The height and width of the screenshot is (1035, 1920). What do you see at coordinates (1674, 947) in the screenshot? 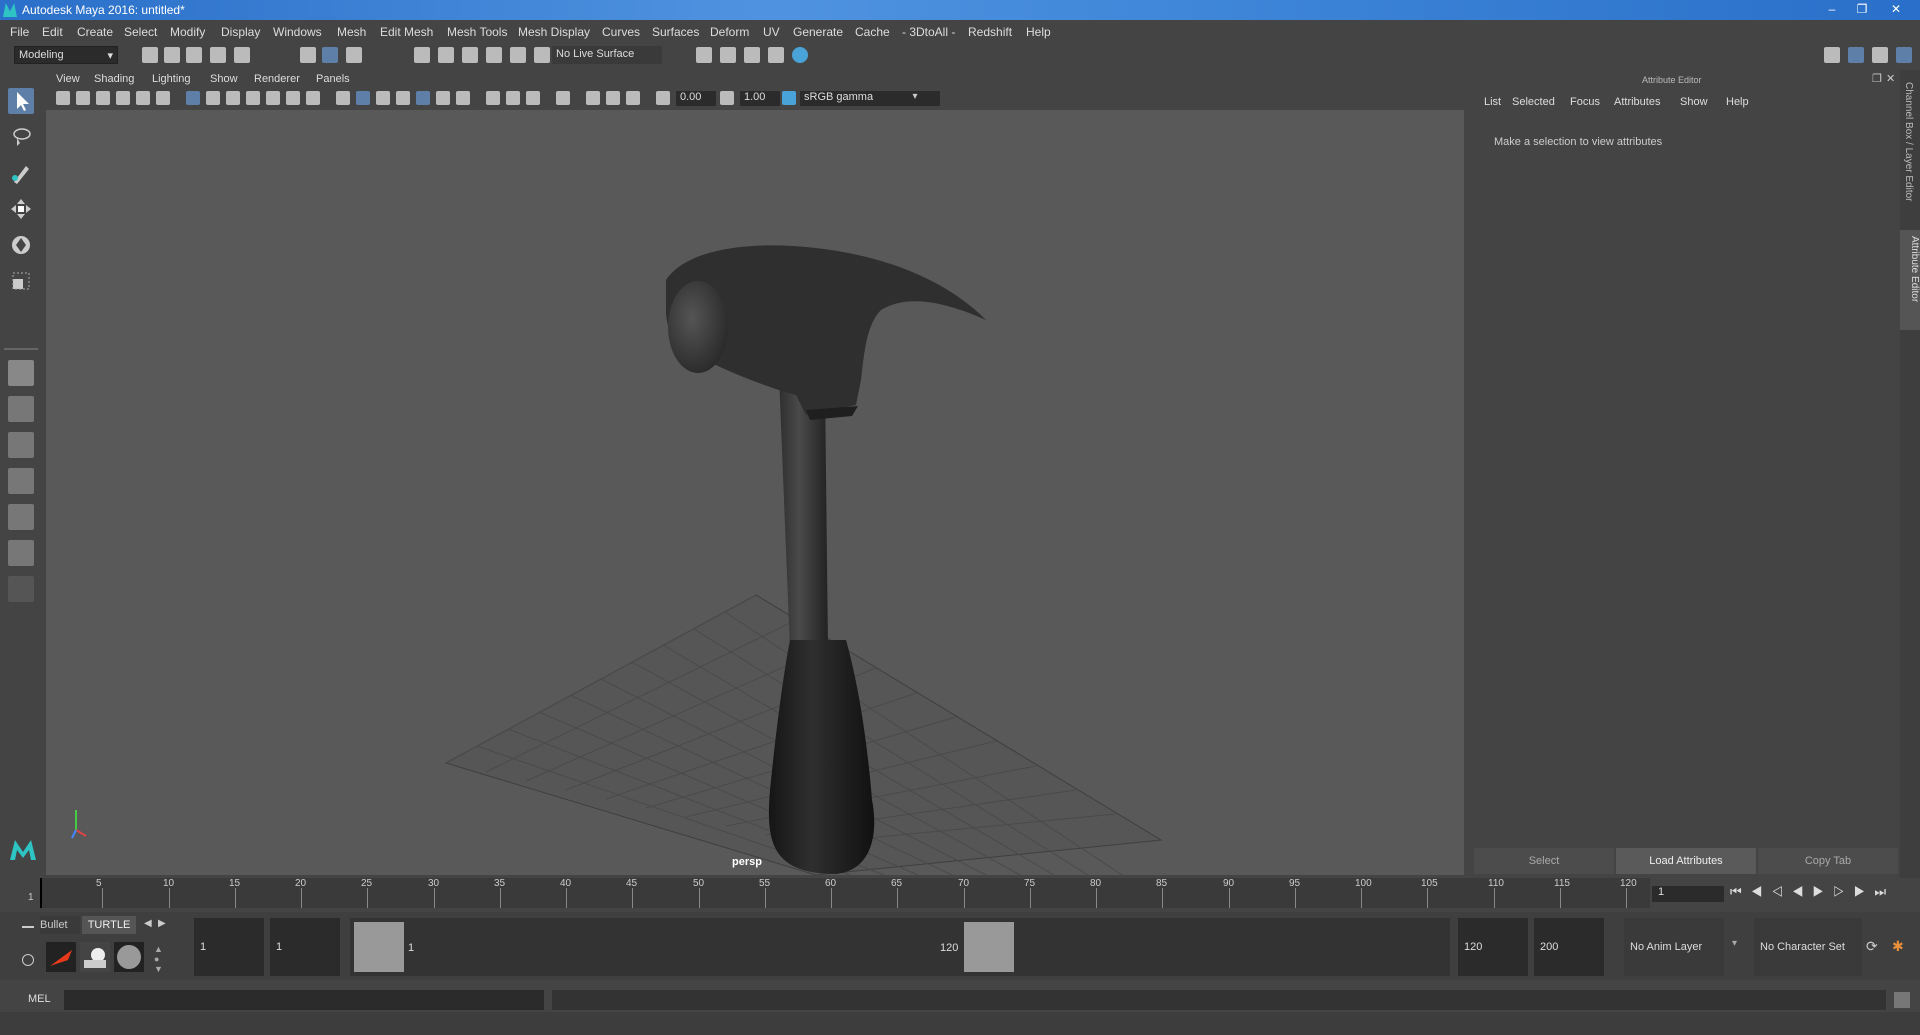
I see `anim-layer-dropdown: No Anim Layer` at bounding box center [1674, 947].